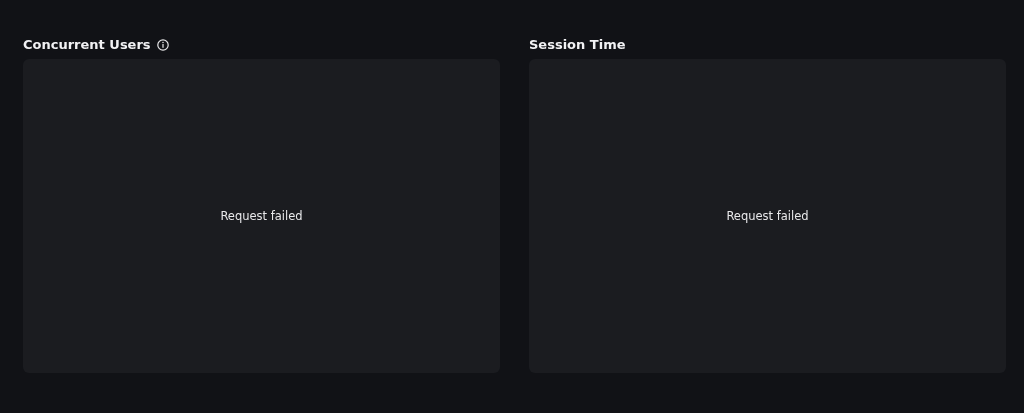  Describe the element at coordinates (162, 44) in the screenshot. I see `info-icon` at that location.